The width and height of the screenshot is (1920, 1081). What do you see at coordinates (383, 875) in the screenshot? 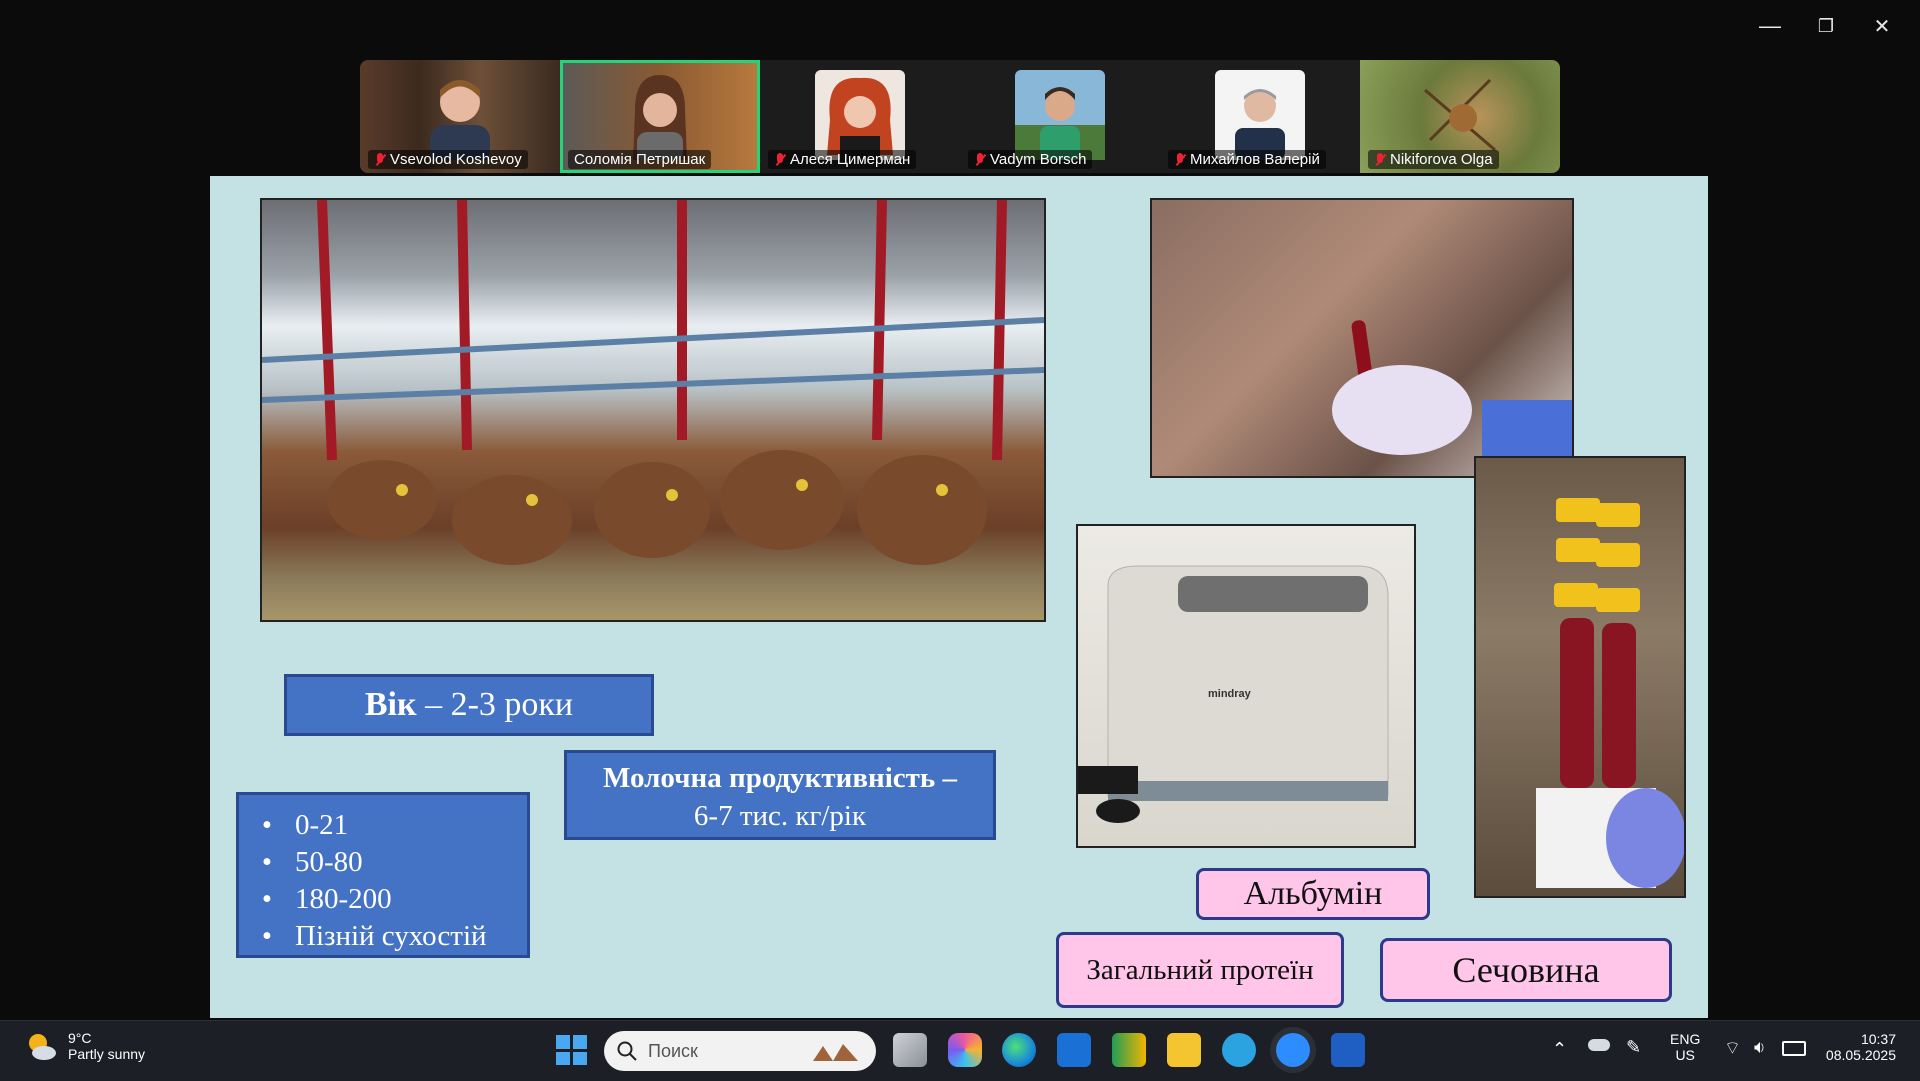
I see `lactation-days-list: • 0-21 • 50-80 • 180-200 • Пізній сухостій` at bounding box center [383, 875].